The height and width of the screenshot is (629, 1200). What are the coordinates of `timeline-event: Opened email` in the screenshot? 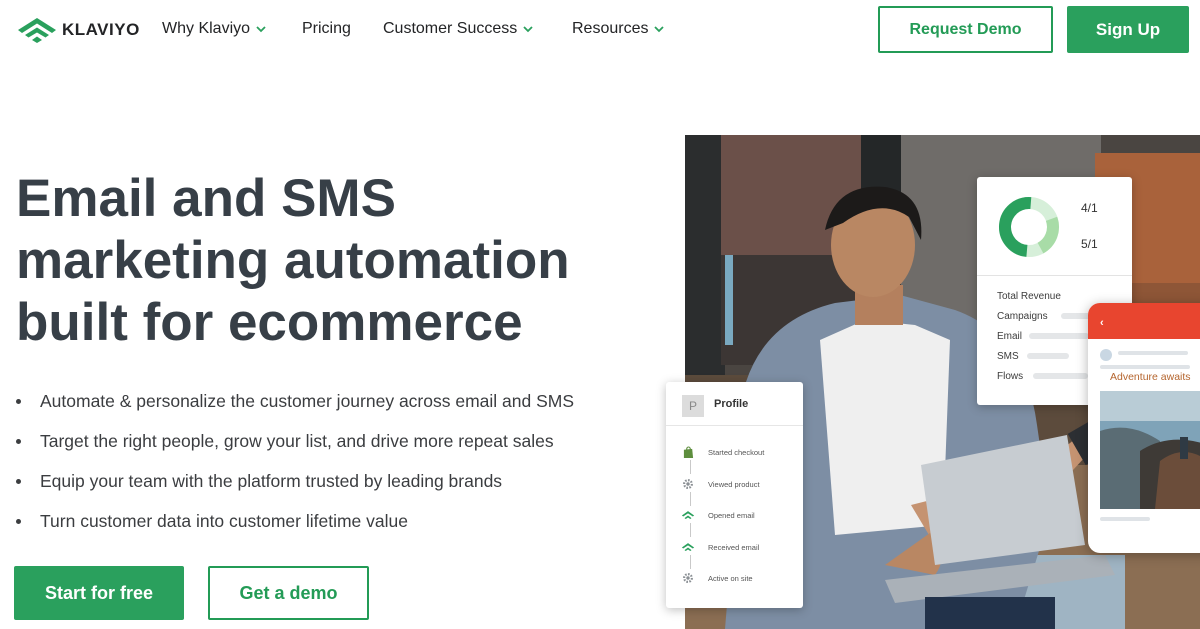 It's located at (740, 515).